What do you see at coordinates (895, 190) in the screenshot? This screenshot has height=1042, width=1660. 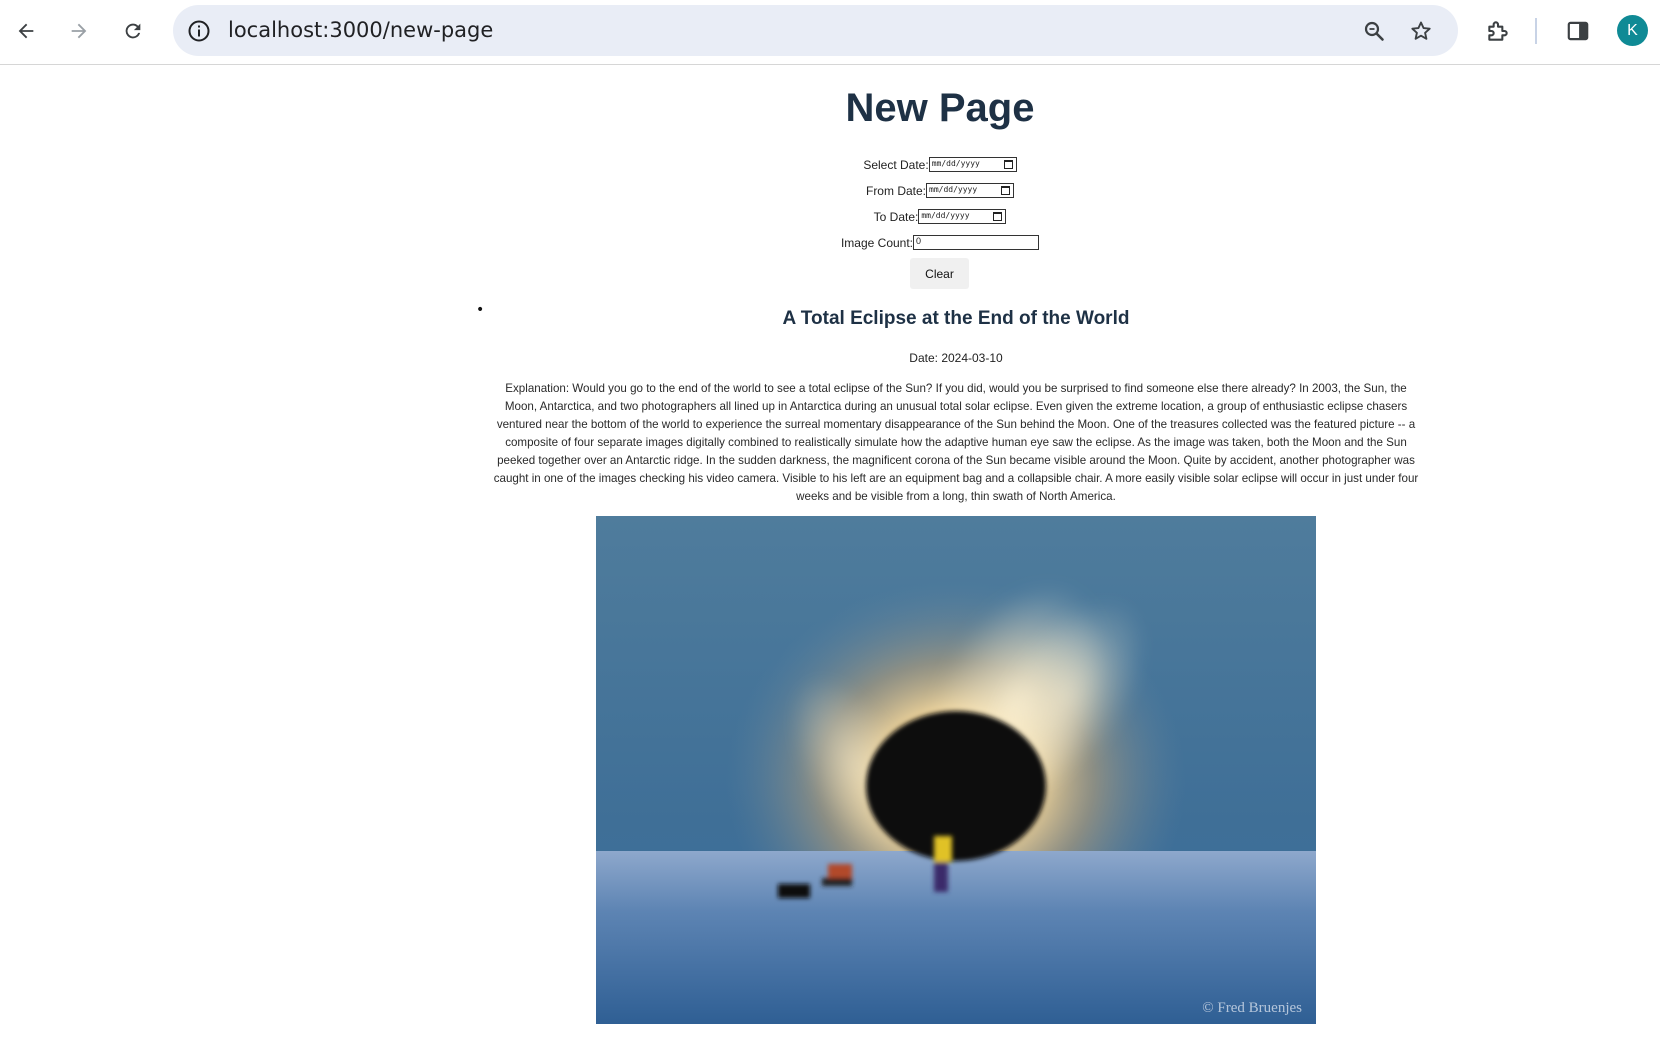 I see `from-date-label: From Date:` at bounding box center [895, 190].